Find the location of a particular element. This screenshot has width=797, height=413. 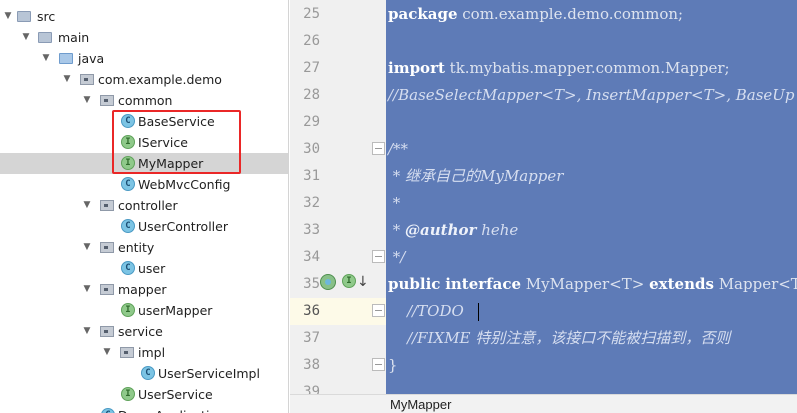

code-line-27: import tk.mybatis.mapper.common.Mapper; is located at coordinates (559, 68).